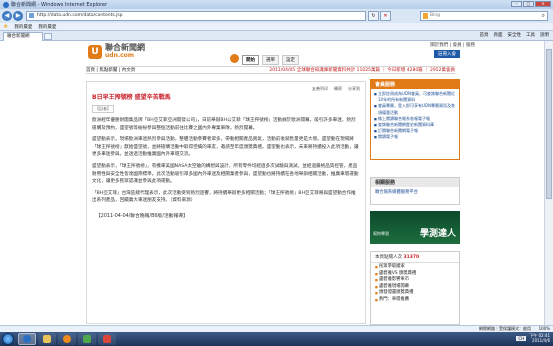  What do you see at coordinates (320, 89) in the screenshot?
I see `print-button: 友善列印` at bounding box center [320, 89].